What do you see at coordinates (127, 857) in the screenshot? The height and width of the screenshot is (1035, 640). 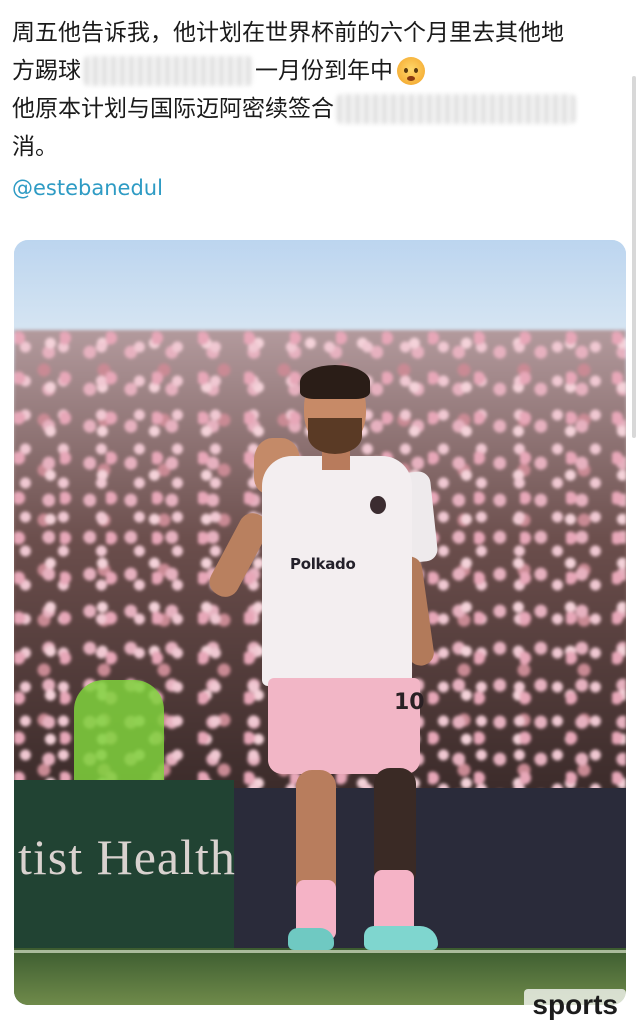 I see `sponsor-board-text: tist Health` at bounding box center [127, 857].